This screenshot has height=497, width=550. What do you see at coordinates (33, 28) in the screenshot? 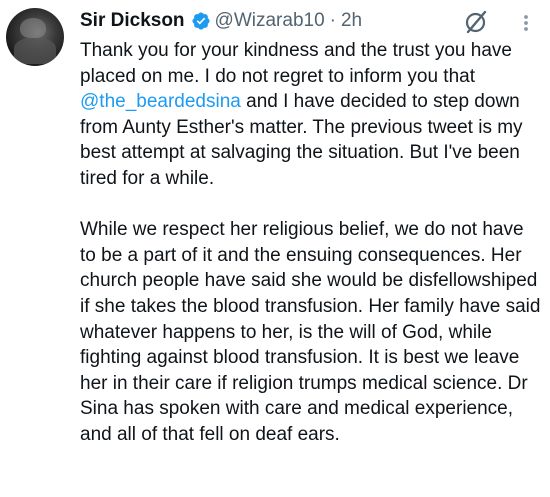
I see `avatar-figure-head` at bounding box center [33, 28].